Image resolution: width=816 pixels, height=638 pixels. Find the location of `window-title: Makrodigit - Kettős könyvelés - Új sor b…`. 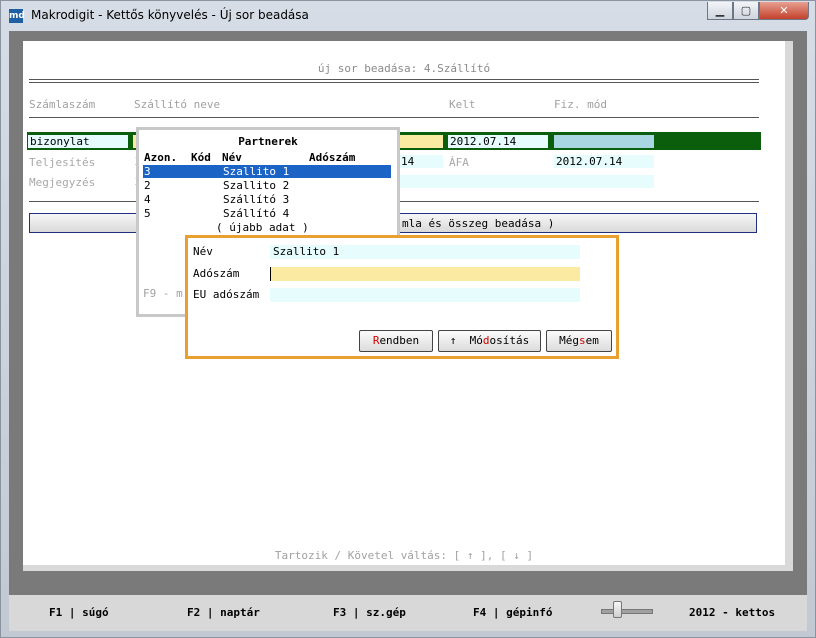

window-title: Makrodigit - Kettős könyvelés - Új sor b… is located at coordinates (170, 15).